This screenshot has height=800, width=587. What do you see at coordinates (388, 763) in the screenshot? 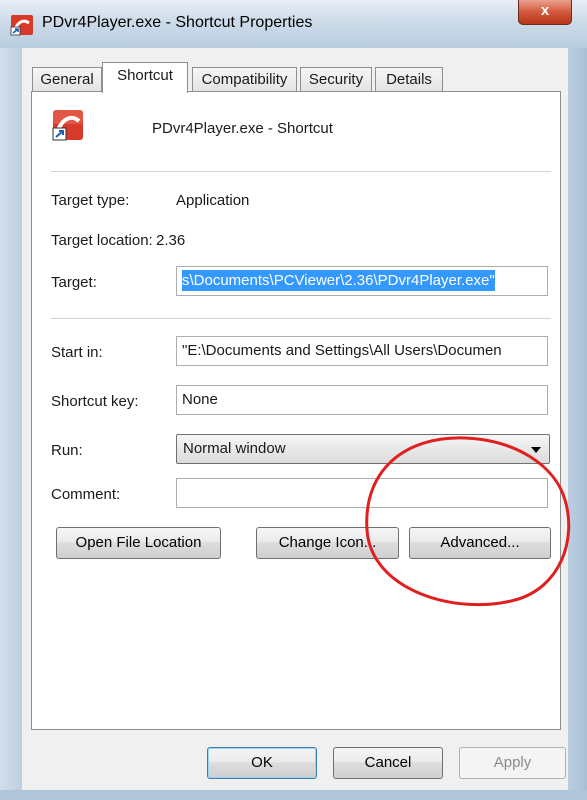
I see `cancel-button: Cancel` at bounding box center [388, 763].